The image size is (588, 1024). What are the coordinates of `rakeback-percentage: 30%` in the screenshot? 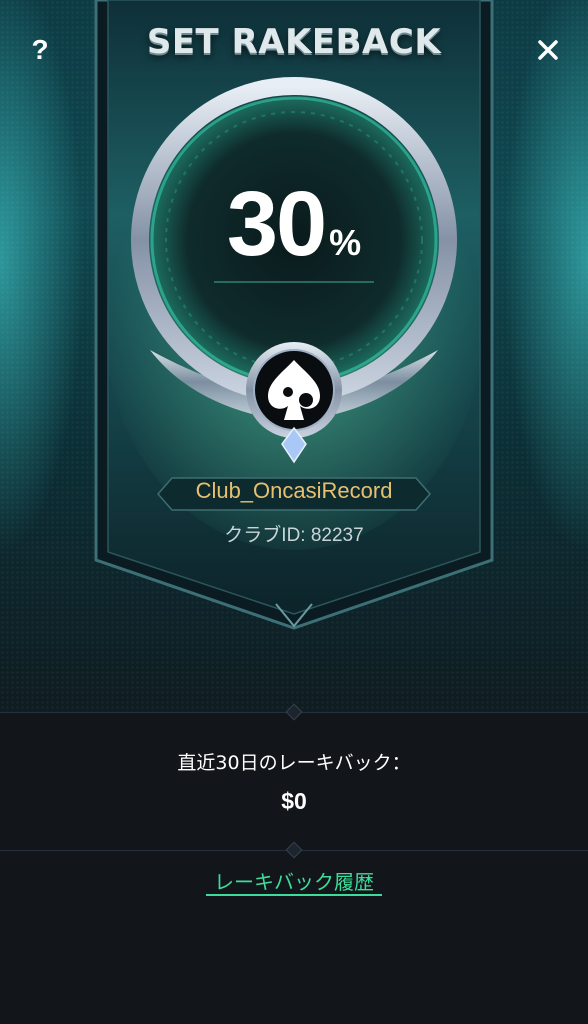 It's located at (294, 224).